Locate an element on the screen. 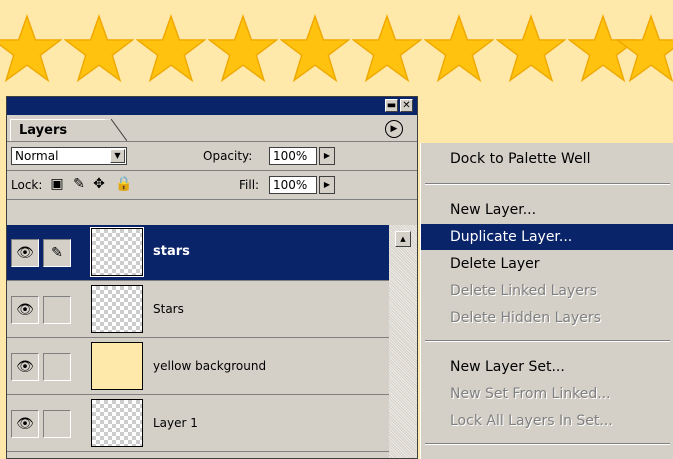 The width and height of the screenshot is (673, 459). lock-brush-icon: ✎ is located at coordinates (79, 184).